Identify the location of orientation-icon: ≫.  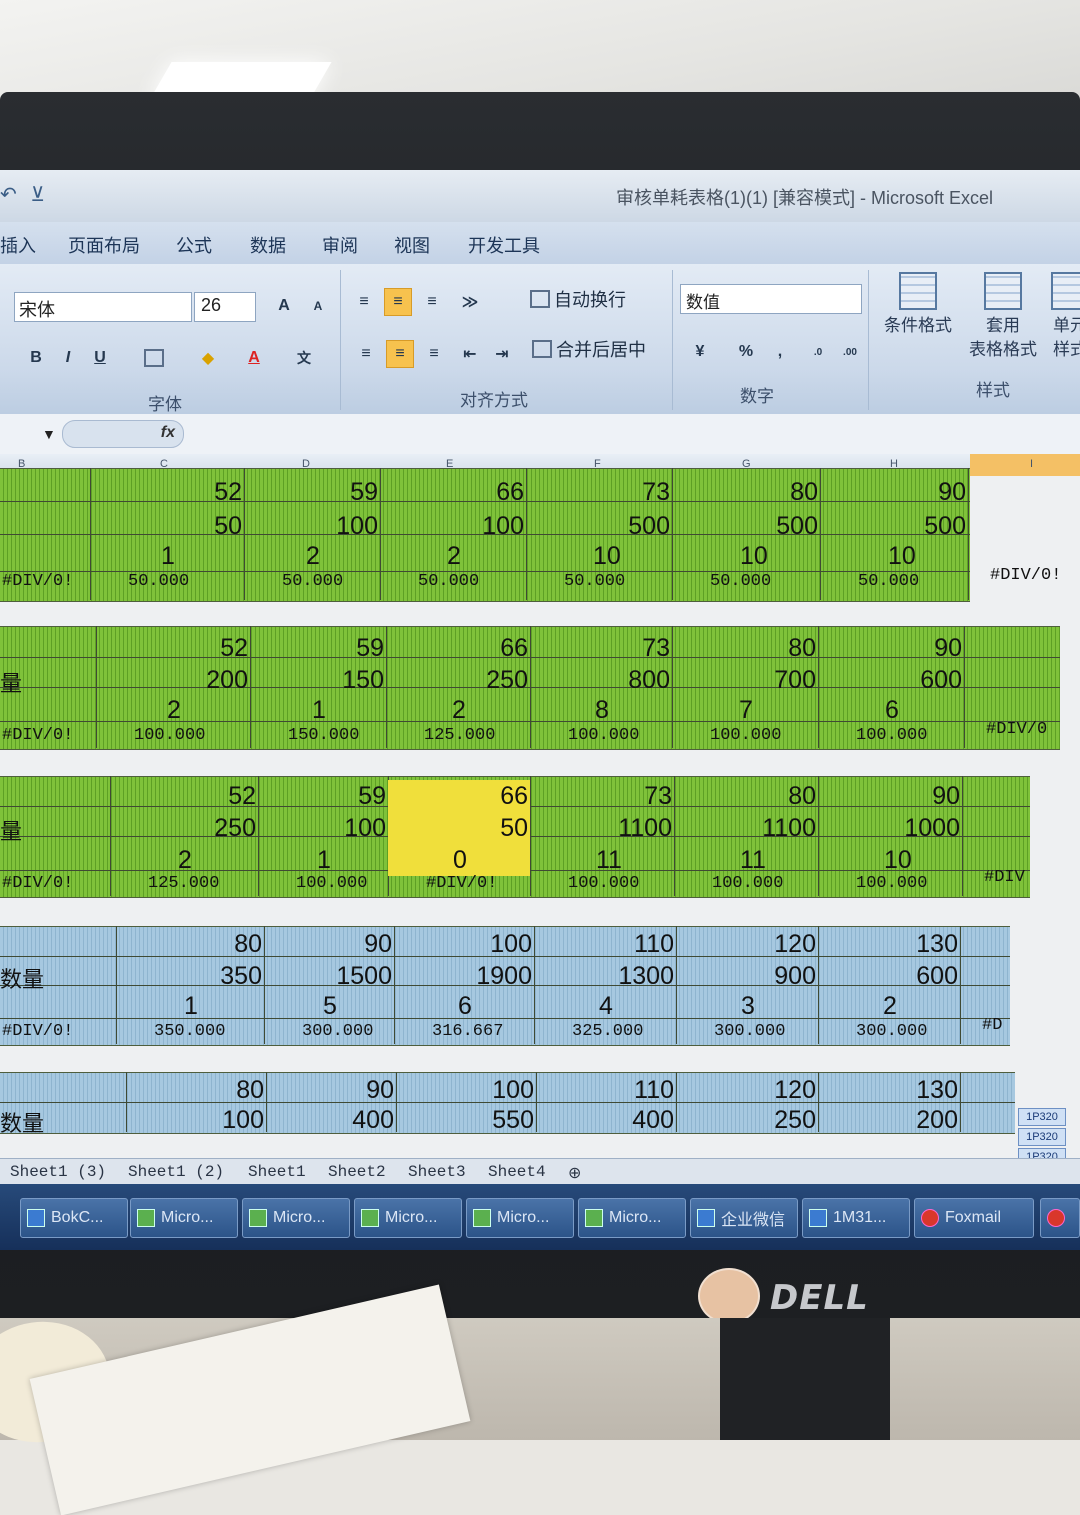
(470, 302).